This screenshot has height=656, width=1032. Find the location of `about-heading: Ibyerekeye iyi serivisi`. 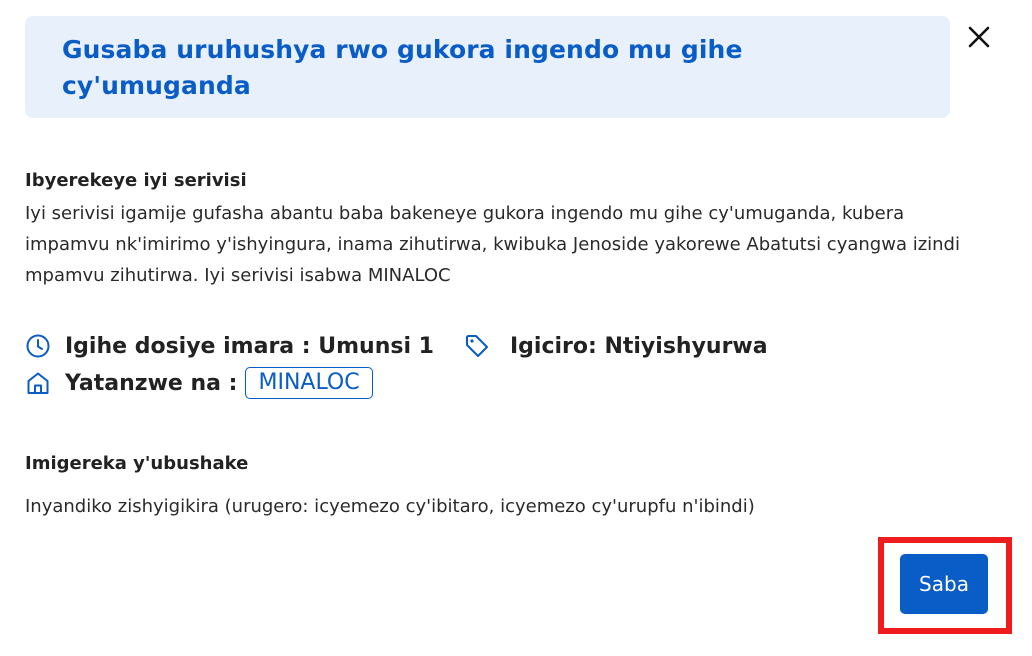

about-heading: Ibyerekeye iyi serivisi is located at coordinates (136, 180).